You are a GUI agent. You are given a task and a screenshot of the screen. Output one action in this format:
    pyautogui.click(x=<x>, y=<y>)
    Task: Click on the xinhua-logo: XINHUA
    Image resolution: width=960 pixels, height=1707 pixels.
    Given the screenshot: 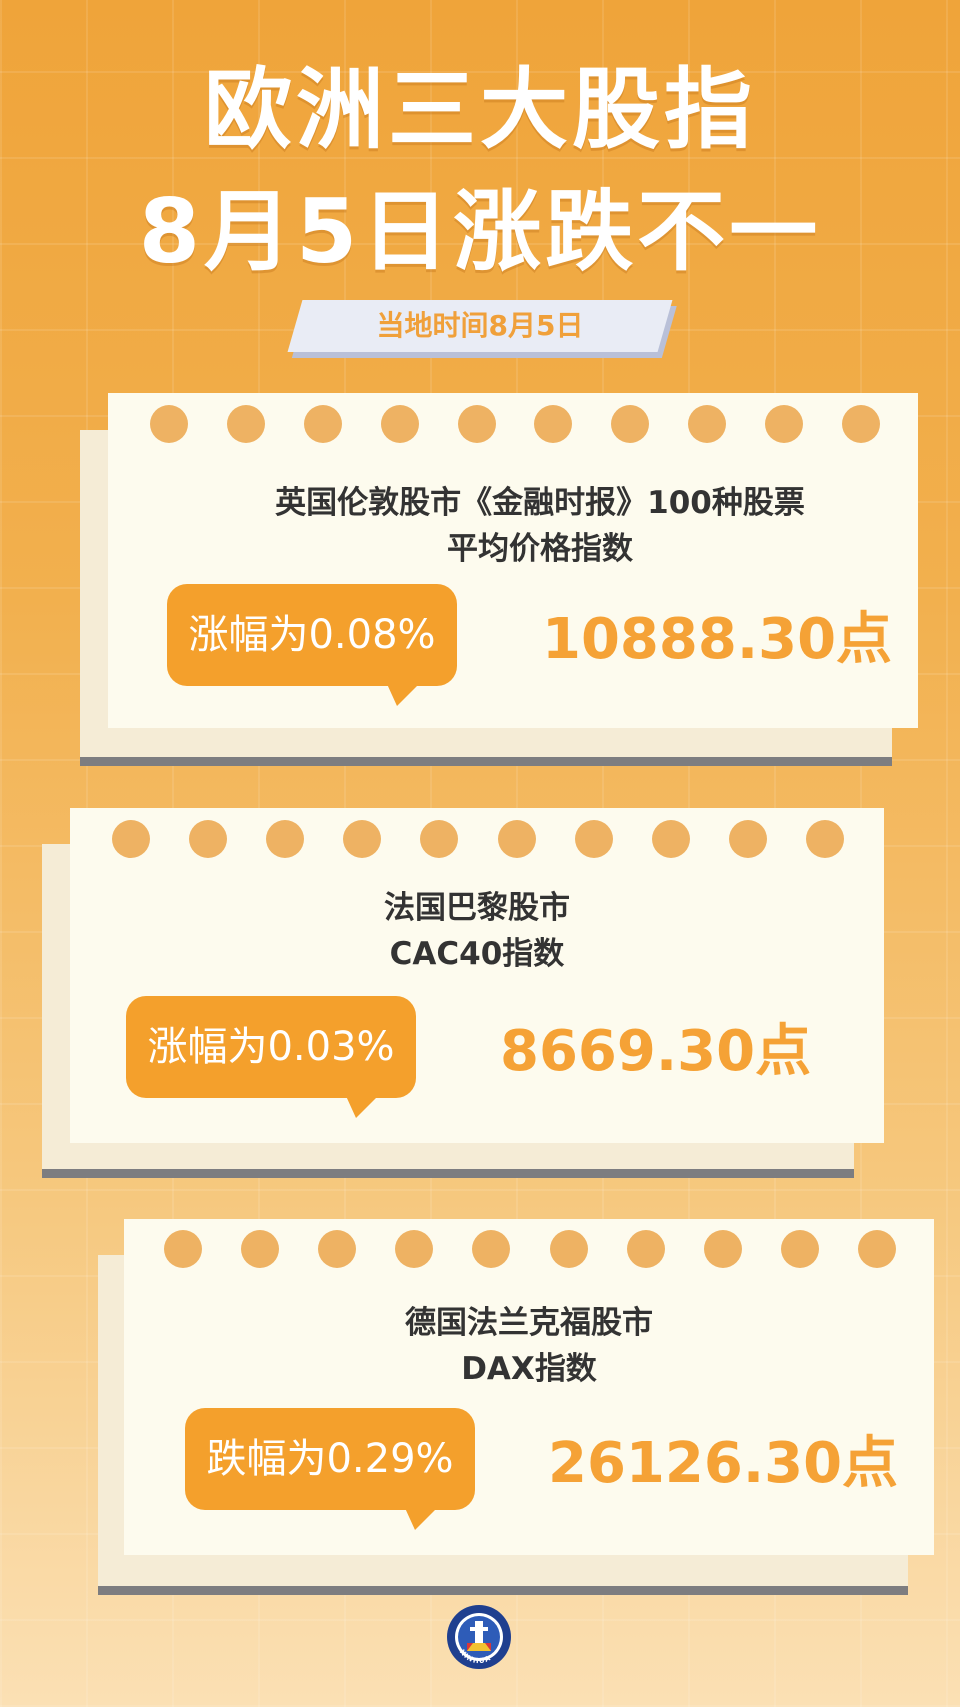 What is the action you would take?
    pyautogui.click(x=479, y=1637)
    